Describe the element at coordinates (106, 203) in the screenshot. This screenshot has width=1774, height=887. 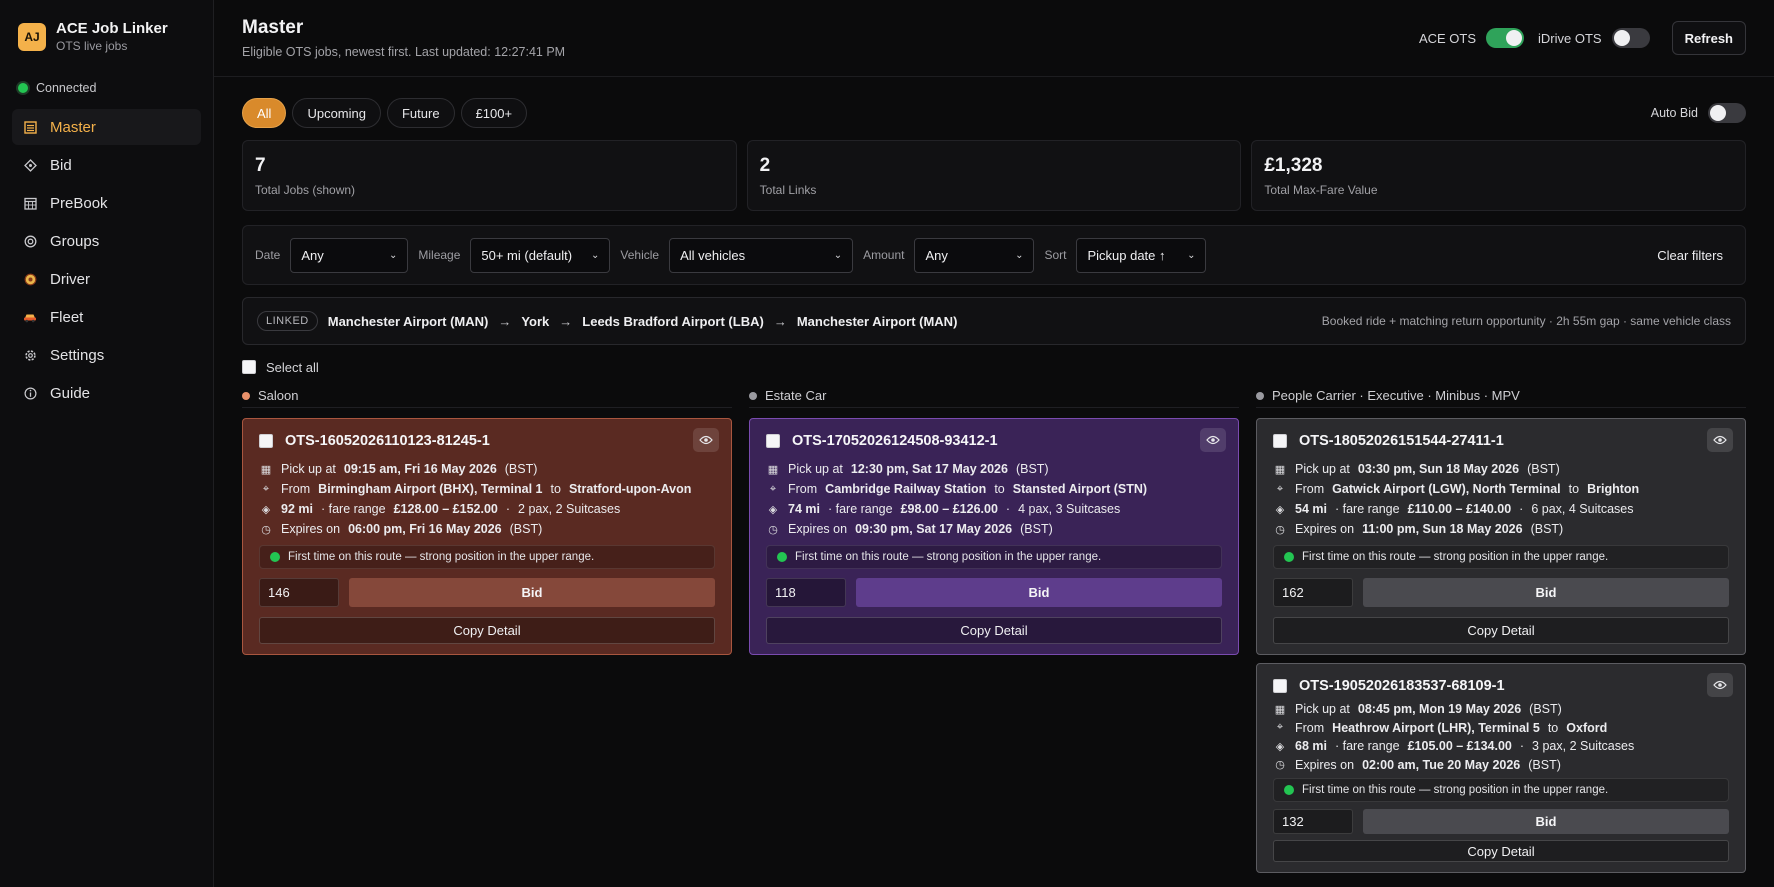
I see `sidebar-item-prebook: PreBook` at that location.